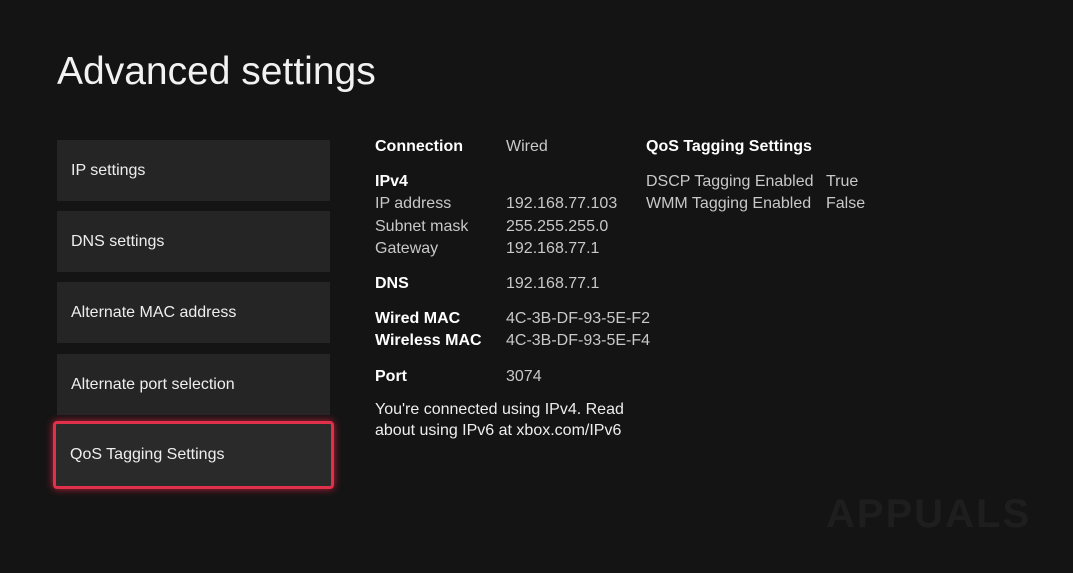  I want to click on dscp-label: DSCP Tagging Enabled, so click(730, 181).